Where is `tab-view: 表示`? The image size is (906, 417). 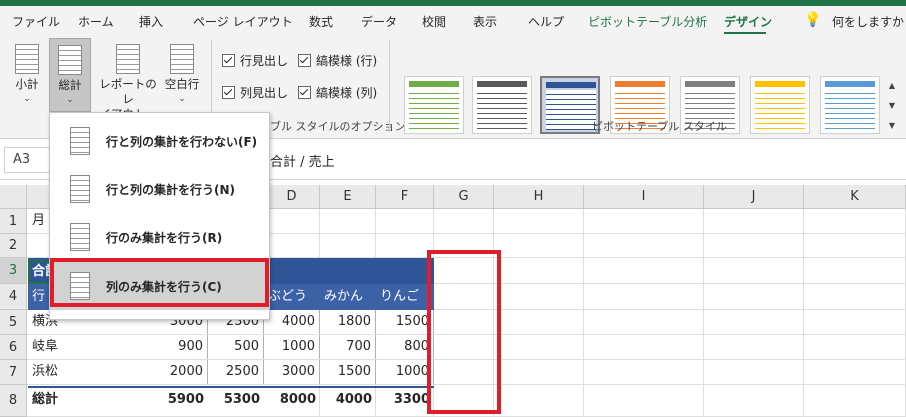
tab-view: 表示 is located at coordinates (485, 21).